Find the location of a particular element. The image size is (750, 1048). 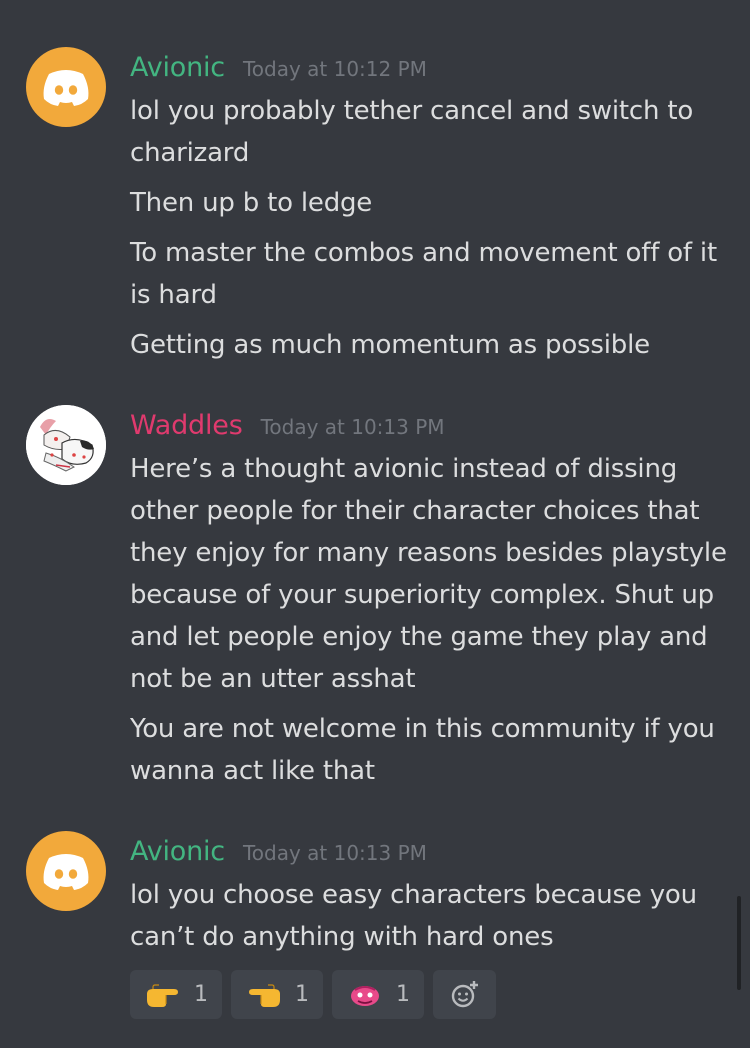

pointing-left-hand-icon is located at coordinates (264, 995).